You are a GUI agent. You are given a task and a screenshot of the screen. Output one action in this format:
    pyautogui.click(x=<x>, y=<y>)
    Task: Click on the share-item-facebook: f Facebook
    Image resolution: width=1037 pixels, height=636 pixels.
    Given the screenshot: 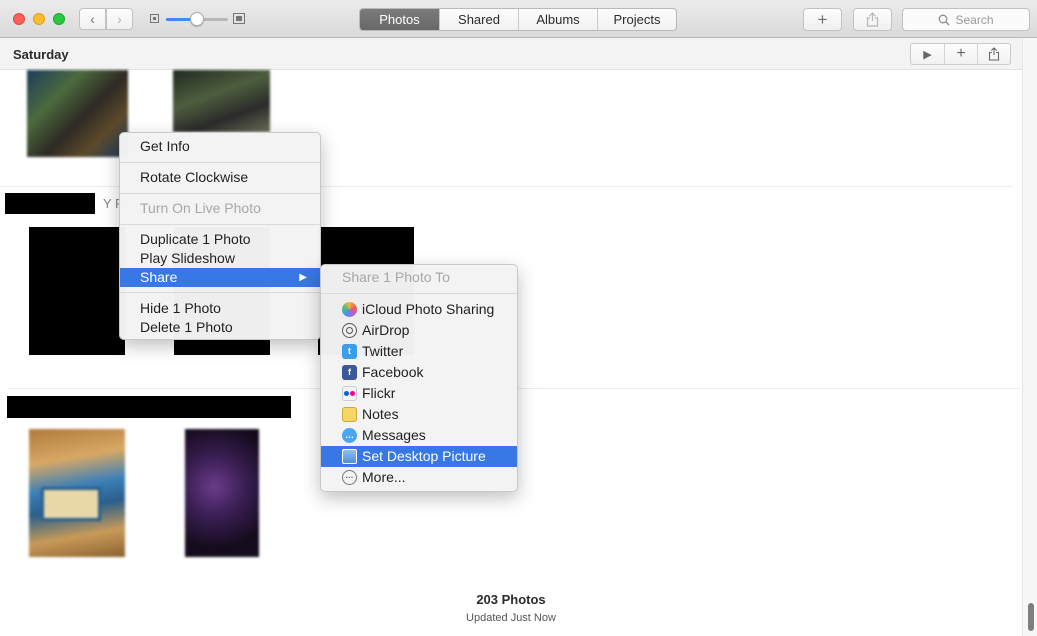 What is the action you would take?
    pyautogui.click(x=419, y=372)
    